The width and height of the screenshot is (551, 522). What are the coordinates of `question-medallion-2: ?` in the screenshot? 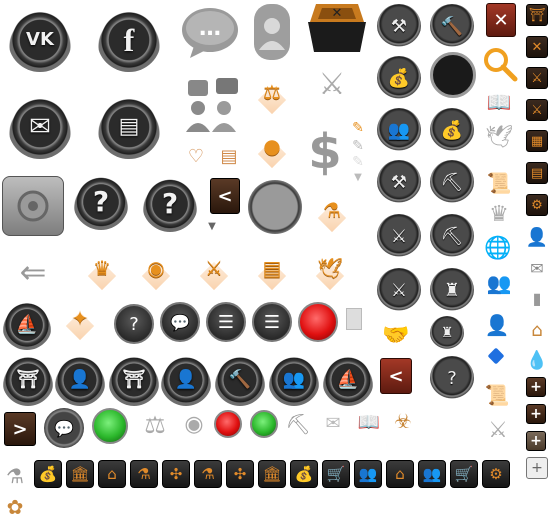 It's located at (170, 204).